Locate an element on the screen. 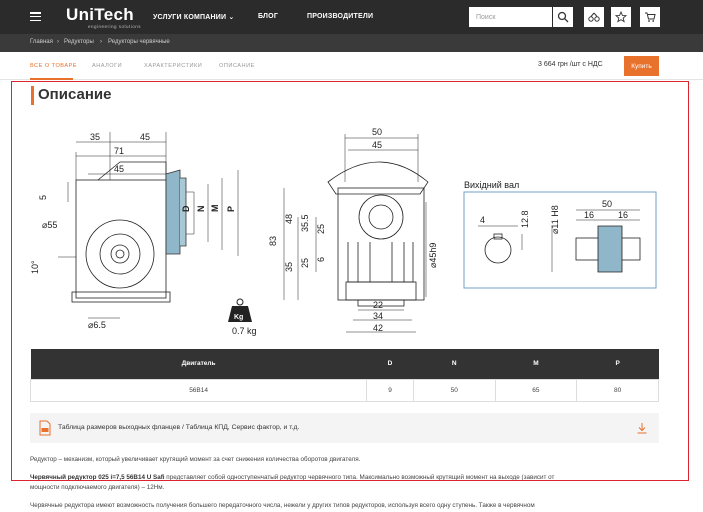 The height and width of the screenshot is (512, 703). left-flange is located at coordinates (120, 254).